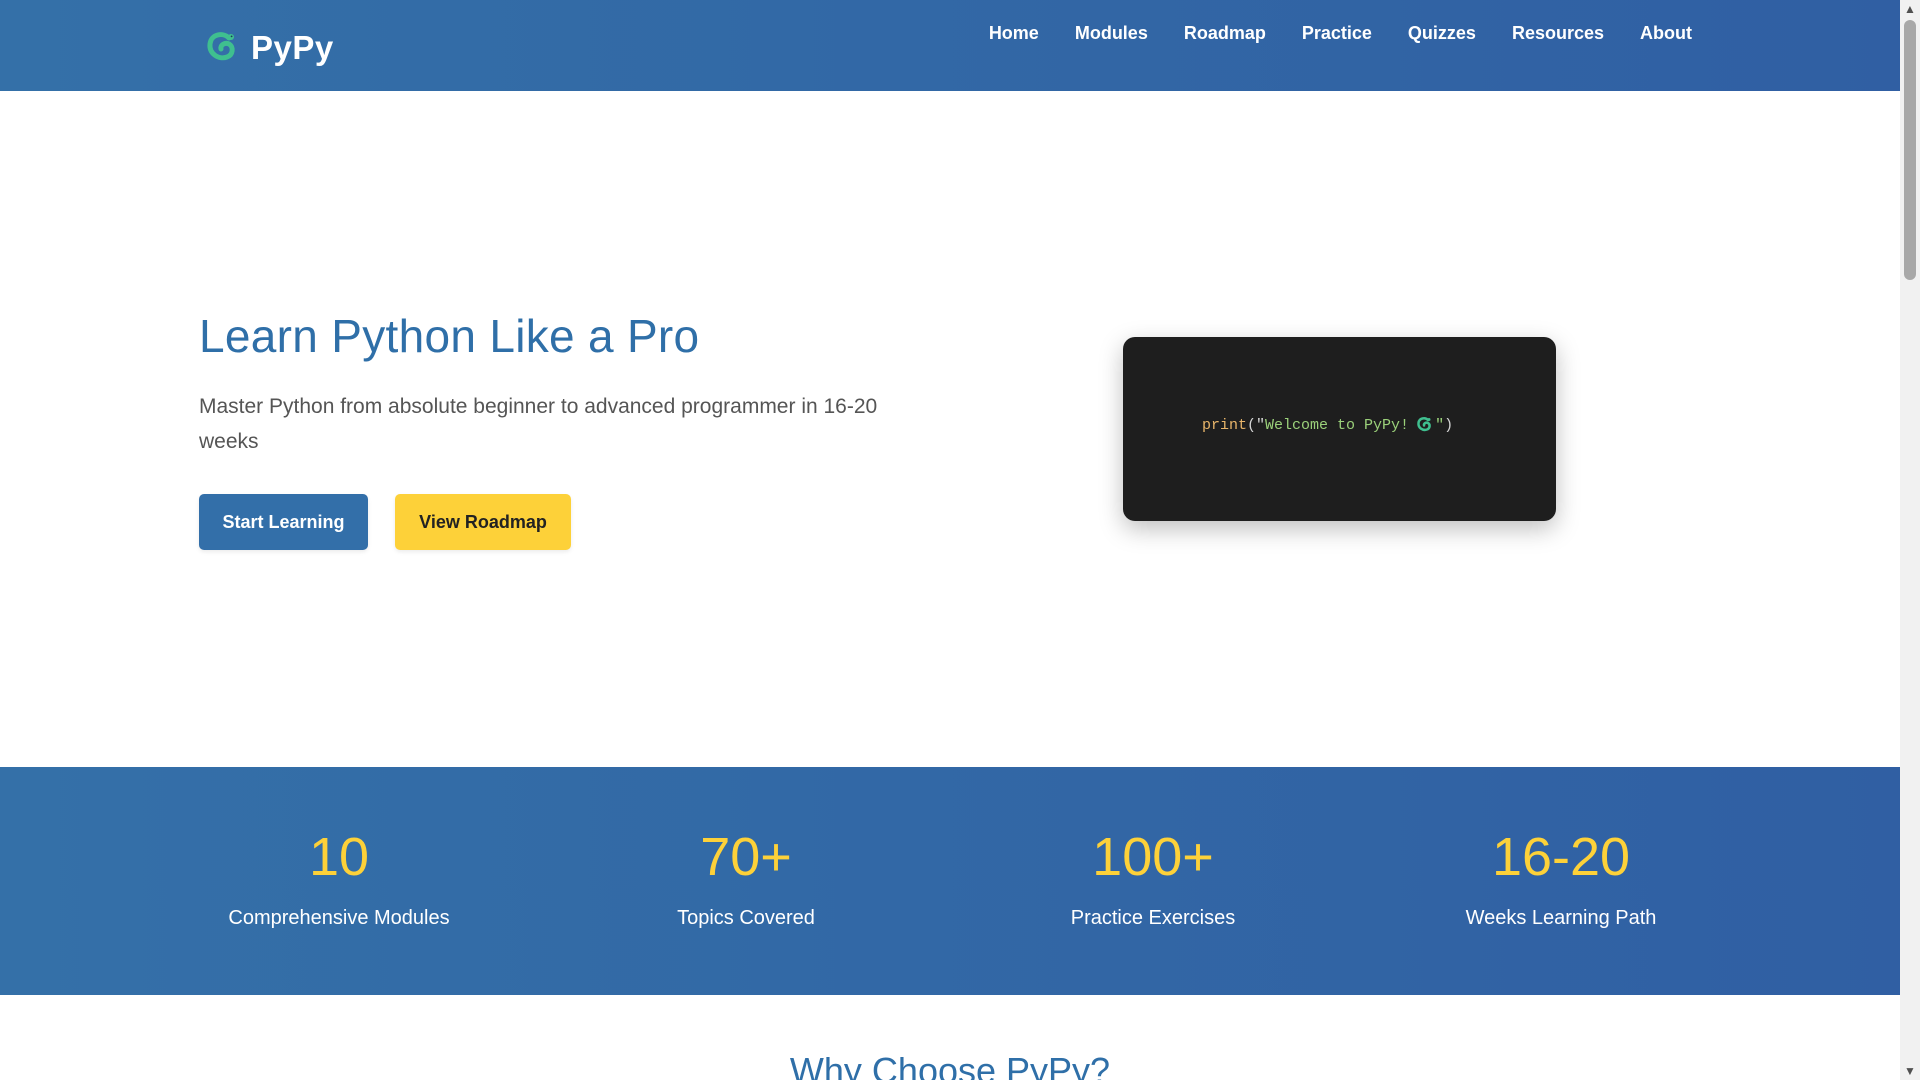  What do you see at coordinates (1014, 33) in the screenshot?
I see `nav-home: Home` at bounding box center [1014, 33].